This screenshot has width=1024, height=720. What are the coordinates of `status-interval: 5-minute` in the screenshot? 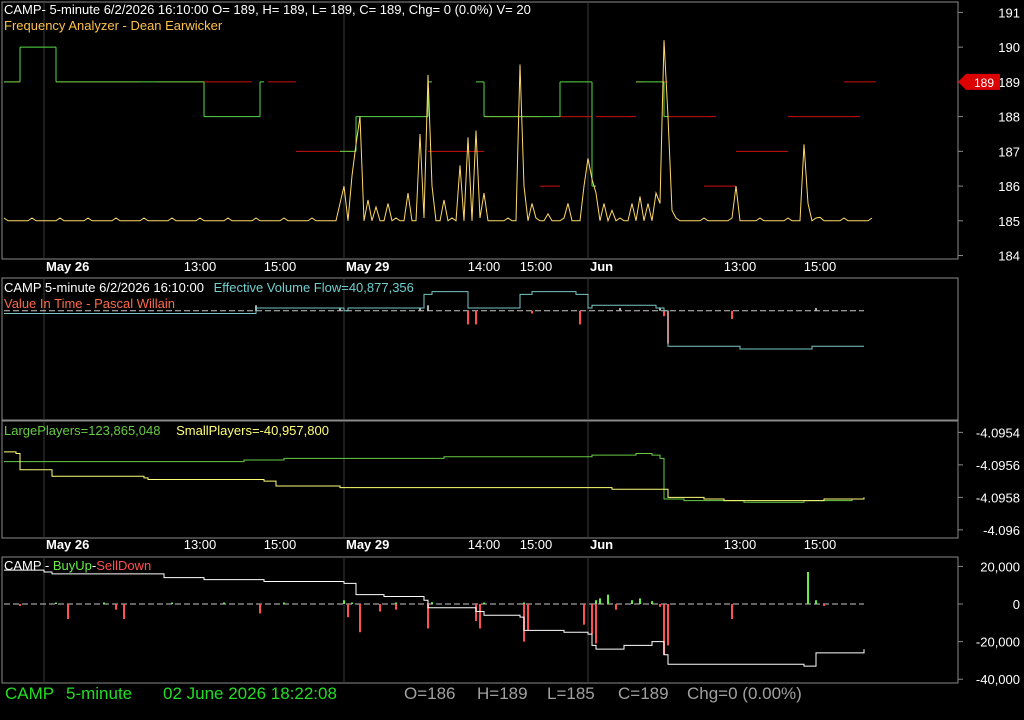 It's located at (99, 693).